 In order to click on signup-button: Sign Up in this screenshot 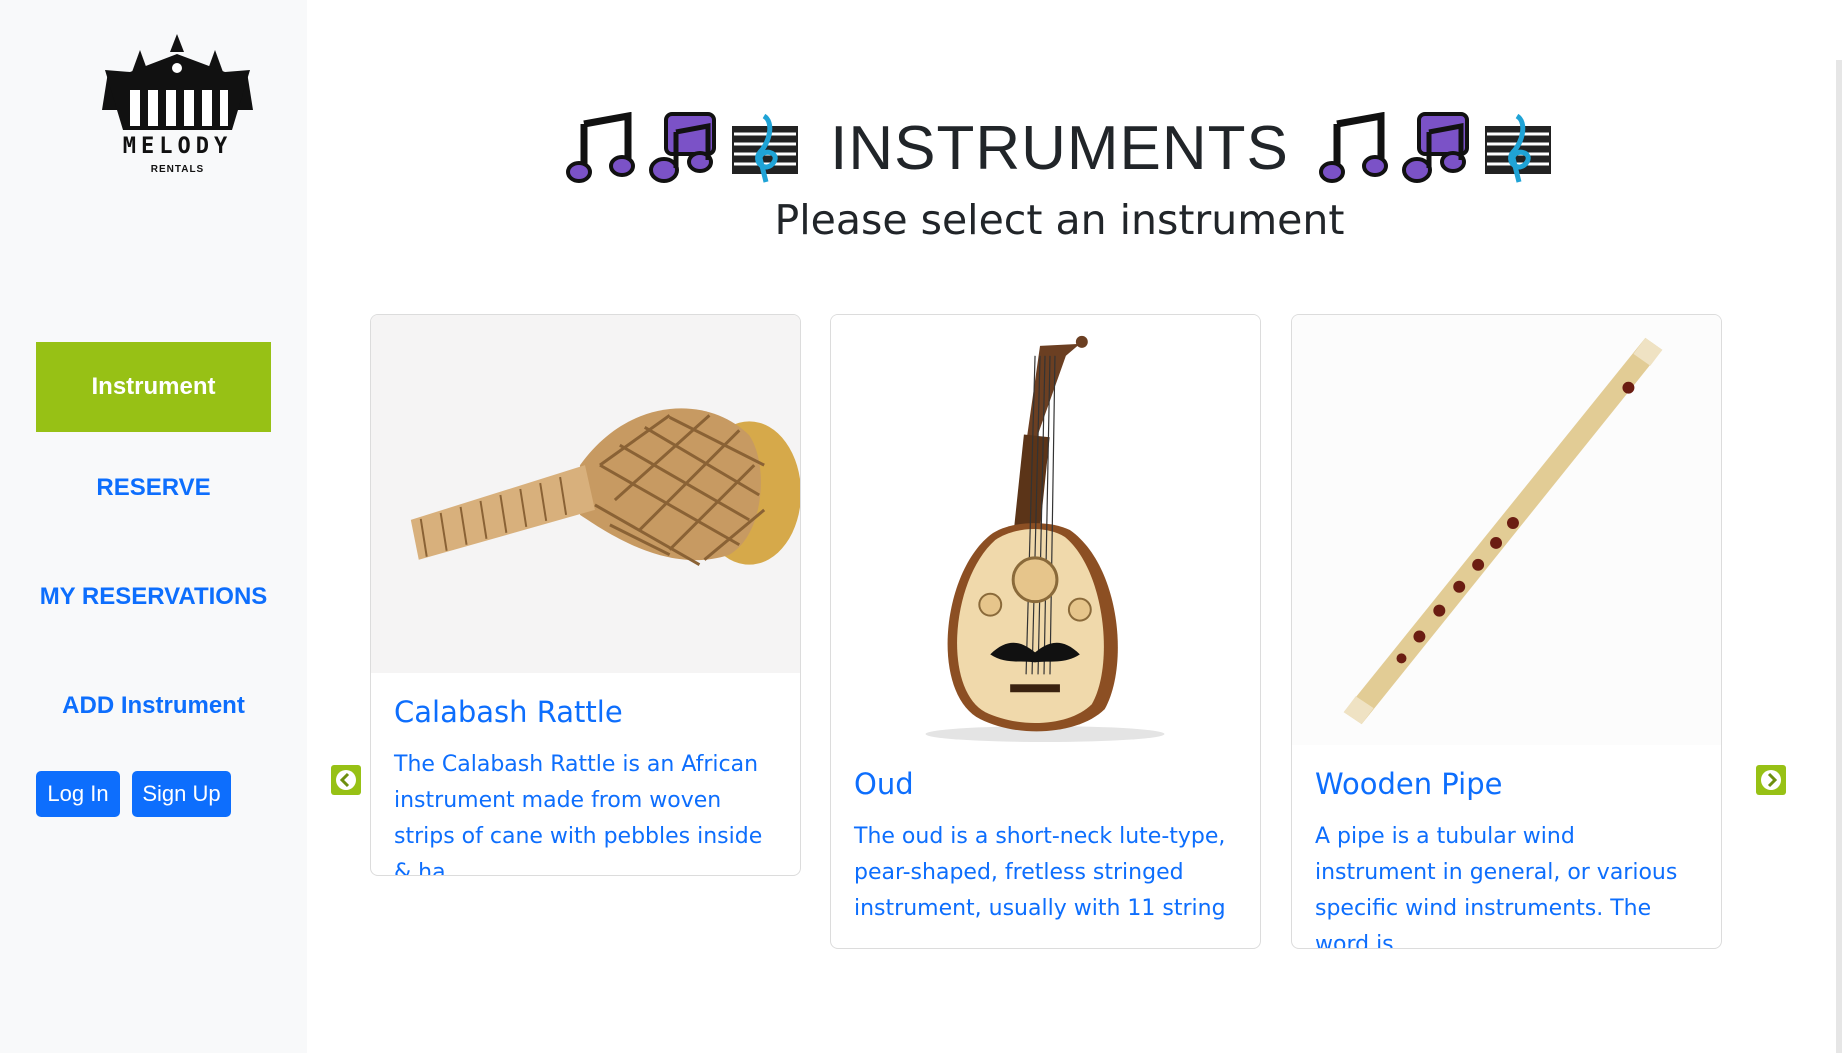, I will do `click(181, 794)`.